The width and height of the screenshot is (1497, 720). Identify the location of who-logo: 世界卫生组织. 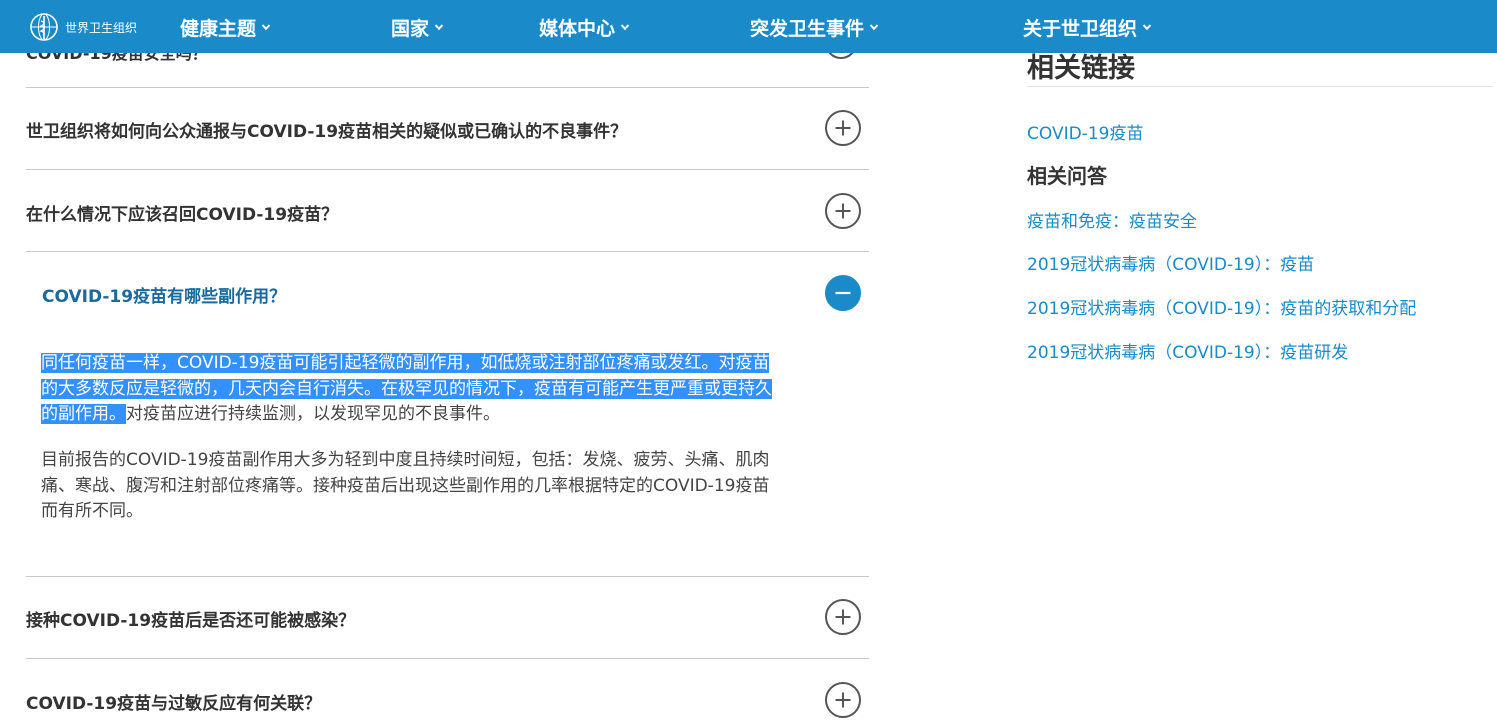
(83, 27).